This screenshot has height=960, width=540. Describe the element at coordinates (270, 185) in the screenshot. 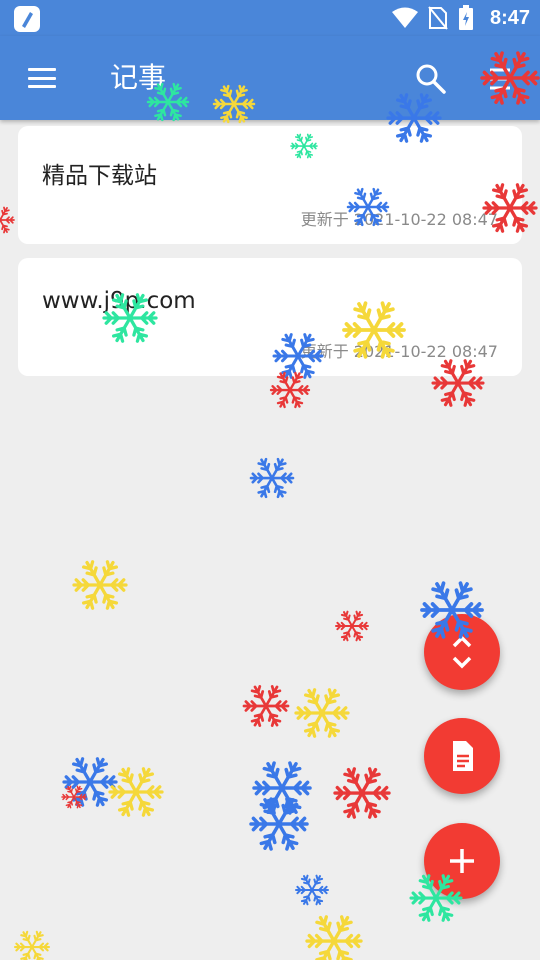

I see `note-card: 精品下载站 更新于 2021-10-22 08:47` at that location.